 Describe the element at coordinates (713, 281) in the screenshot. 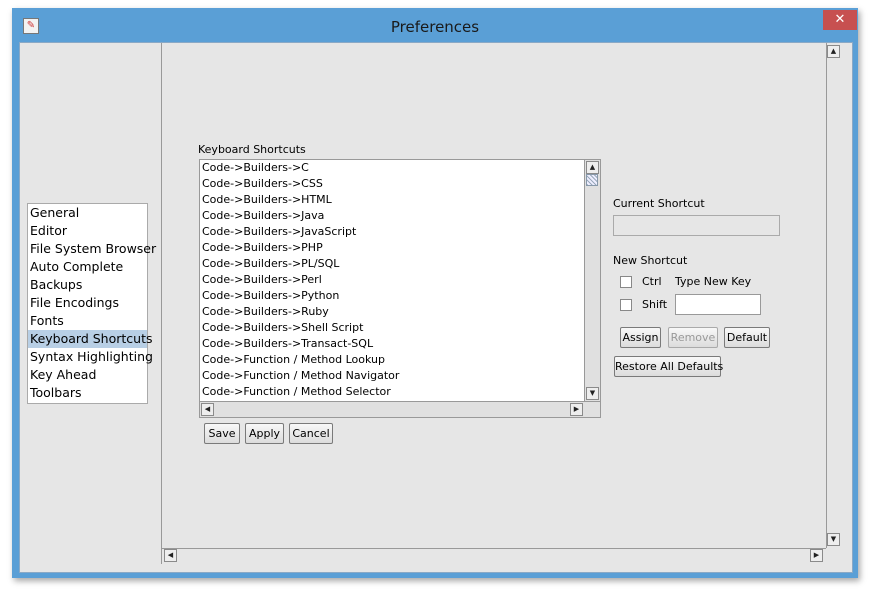

I see `type-new-key-label: Type New Key` at that location.